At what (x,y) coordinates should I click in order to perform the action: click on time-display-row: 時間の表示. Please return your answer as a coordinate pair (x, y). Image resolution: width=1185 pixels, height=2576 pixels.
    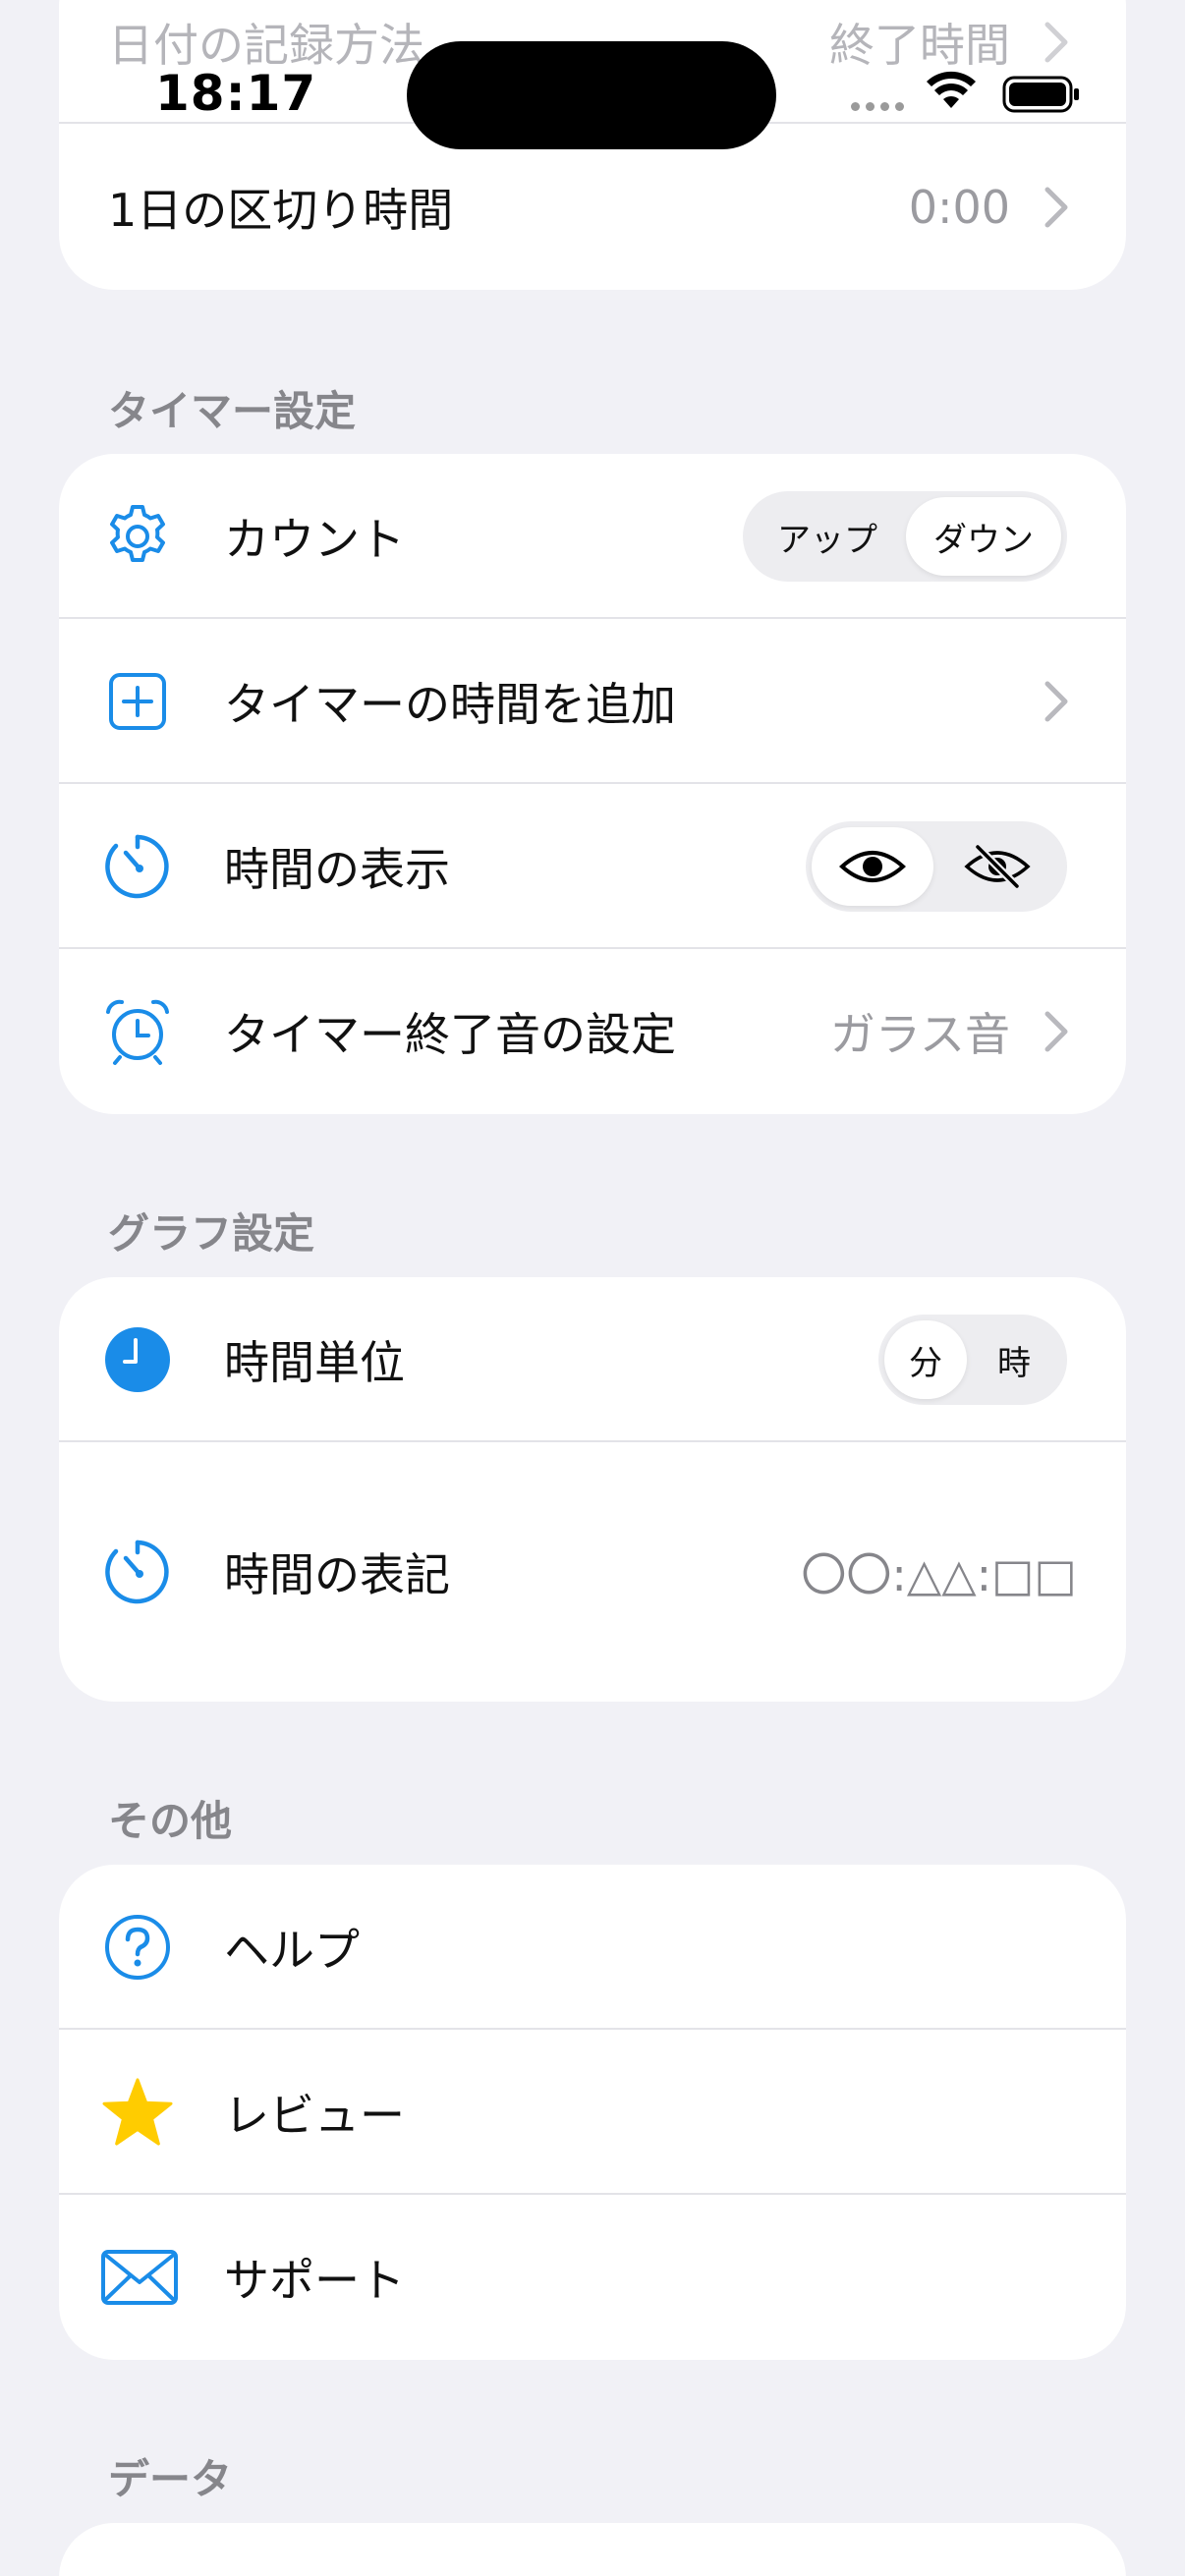
    Looking at the image, I should click on (592, 866).